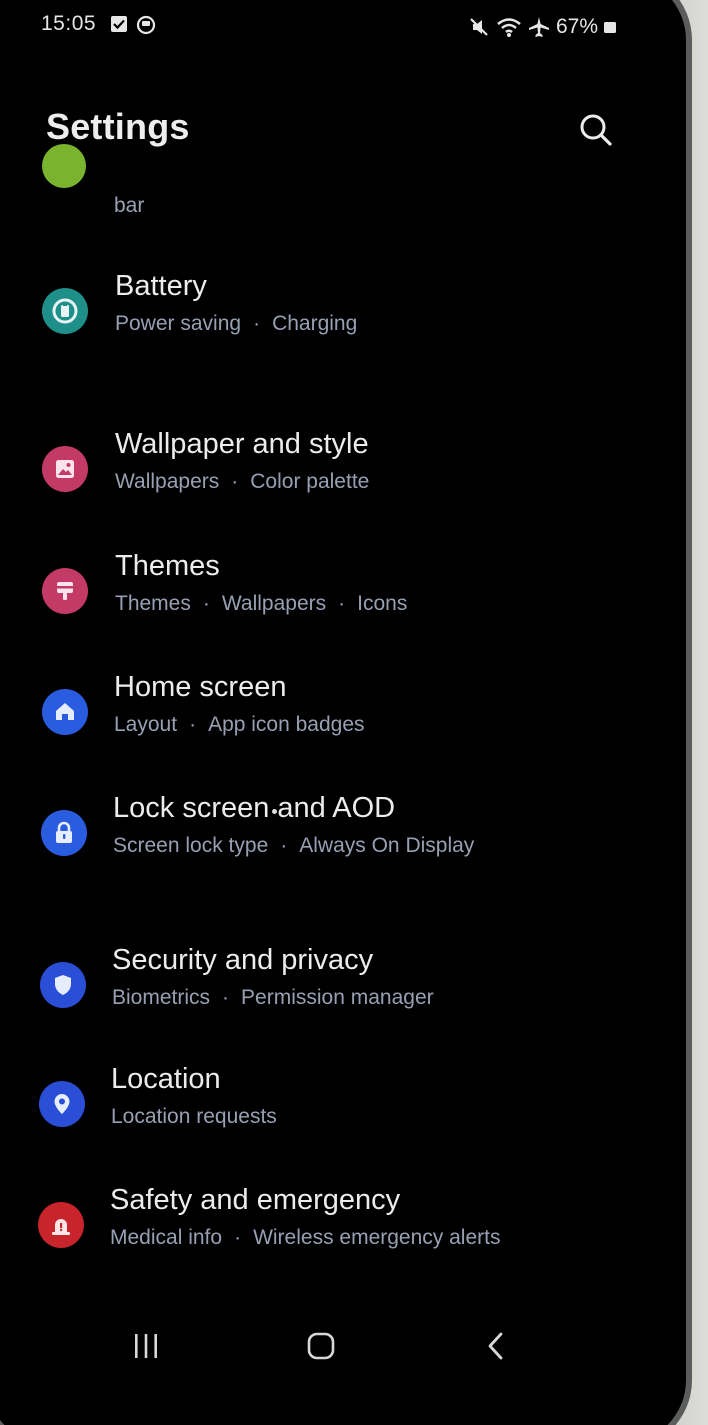 This screenshot has width=708, height=1425. I want to click on home-icon, so click(65, 712).